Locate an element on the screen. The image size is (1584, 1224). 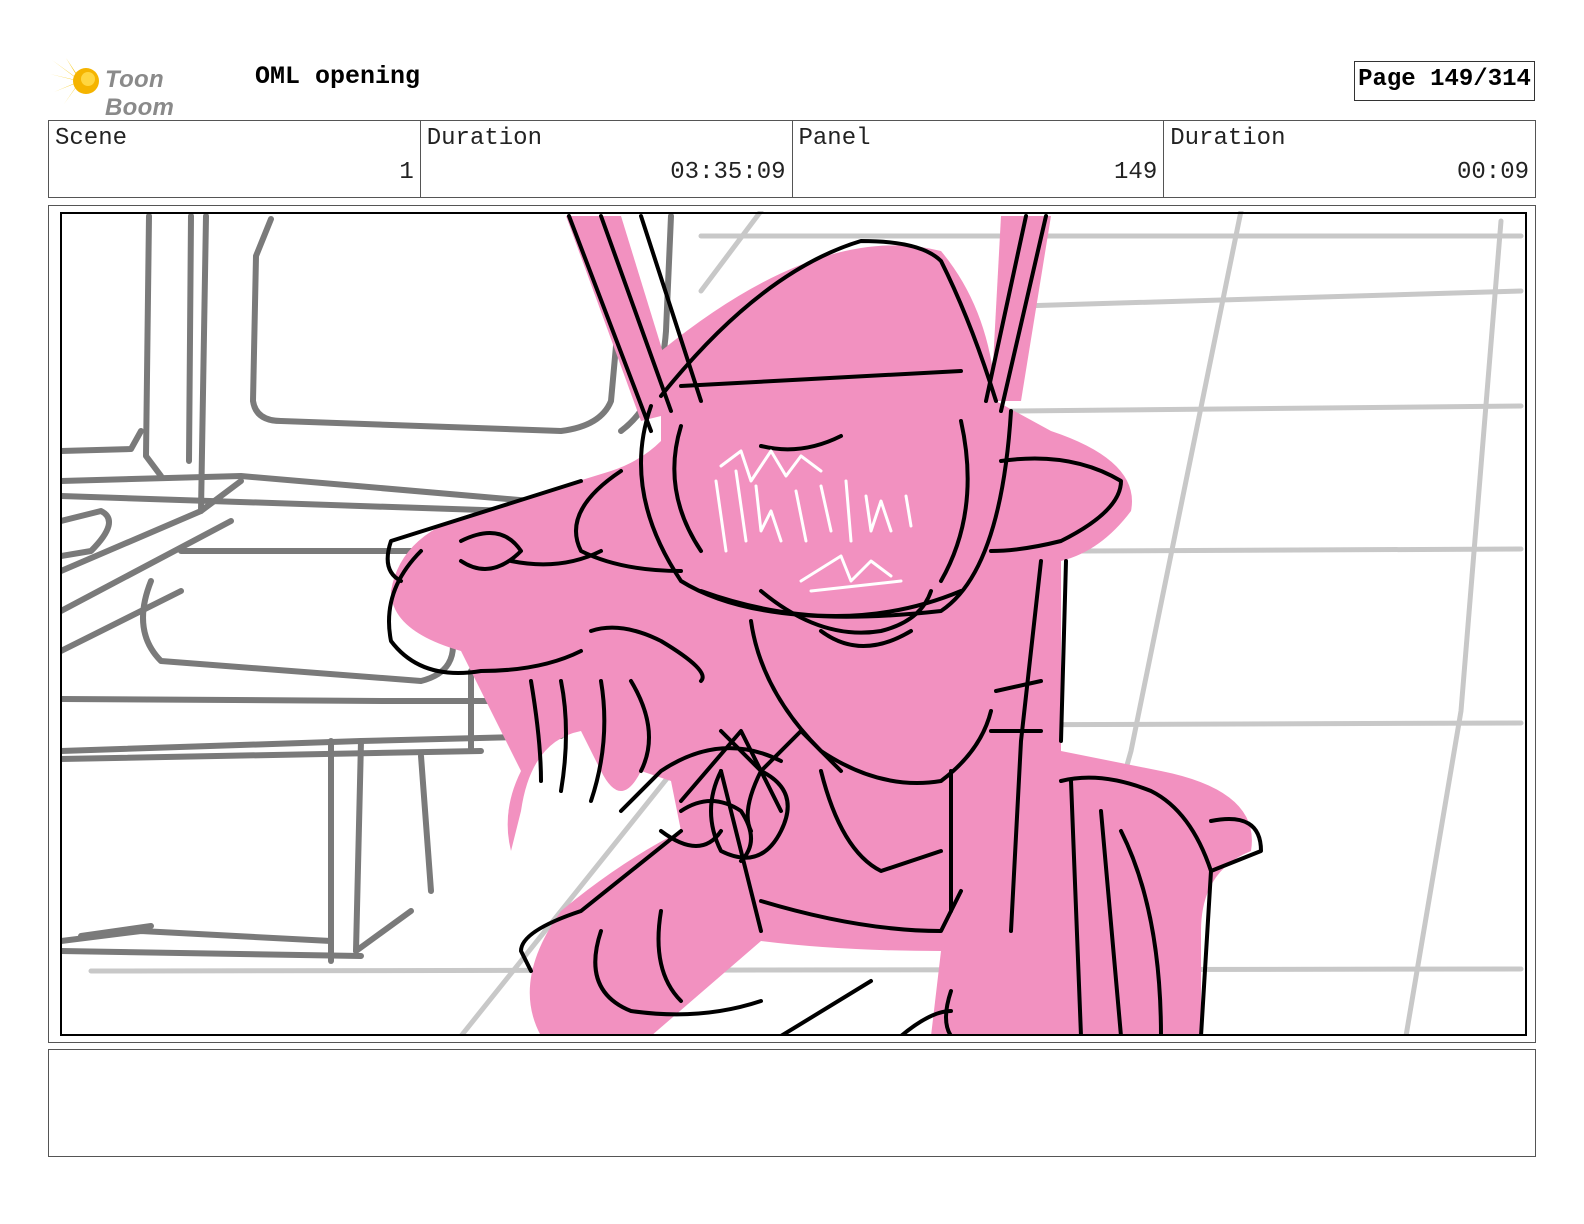
panel-duration-label: Duration is located at coordinates (1228, 138).